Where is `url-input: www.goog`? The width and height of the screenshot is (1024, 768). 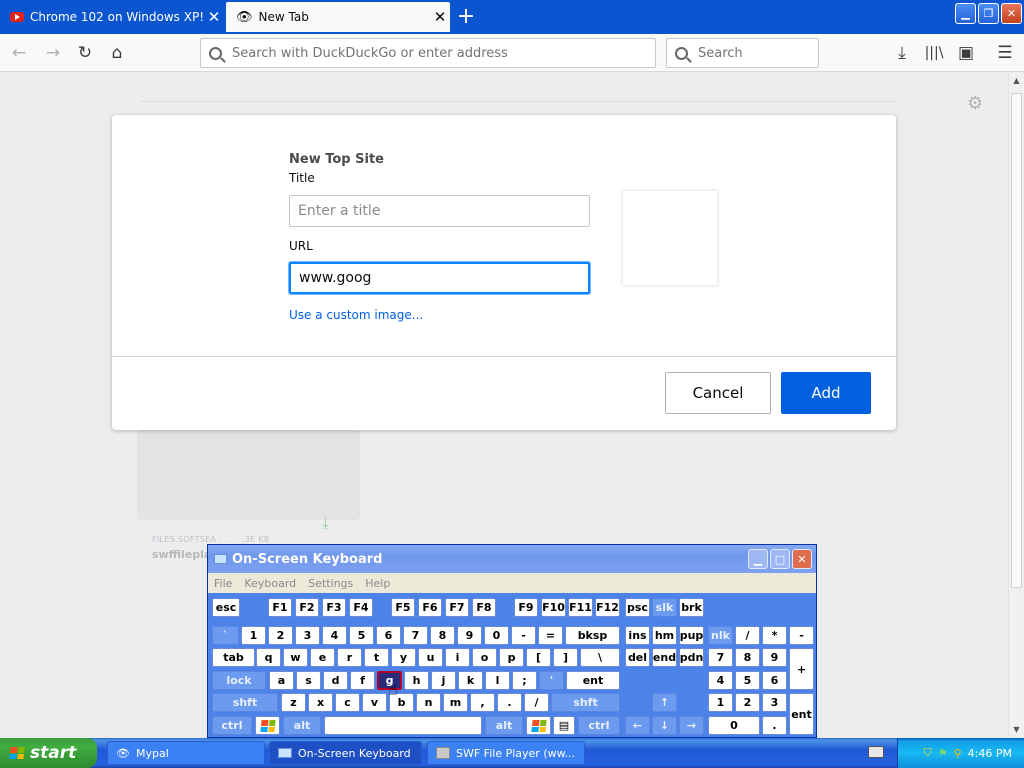 url-input: www.goog is located at coordinates (439, 278).